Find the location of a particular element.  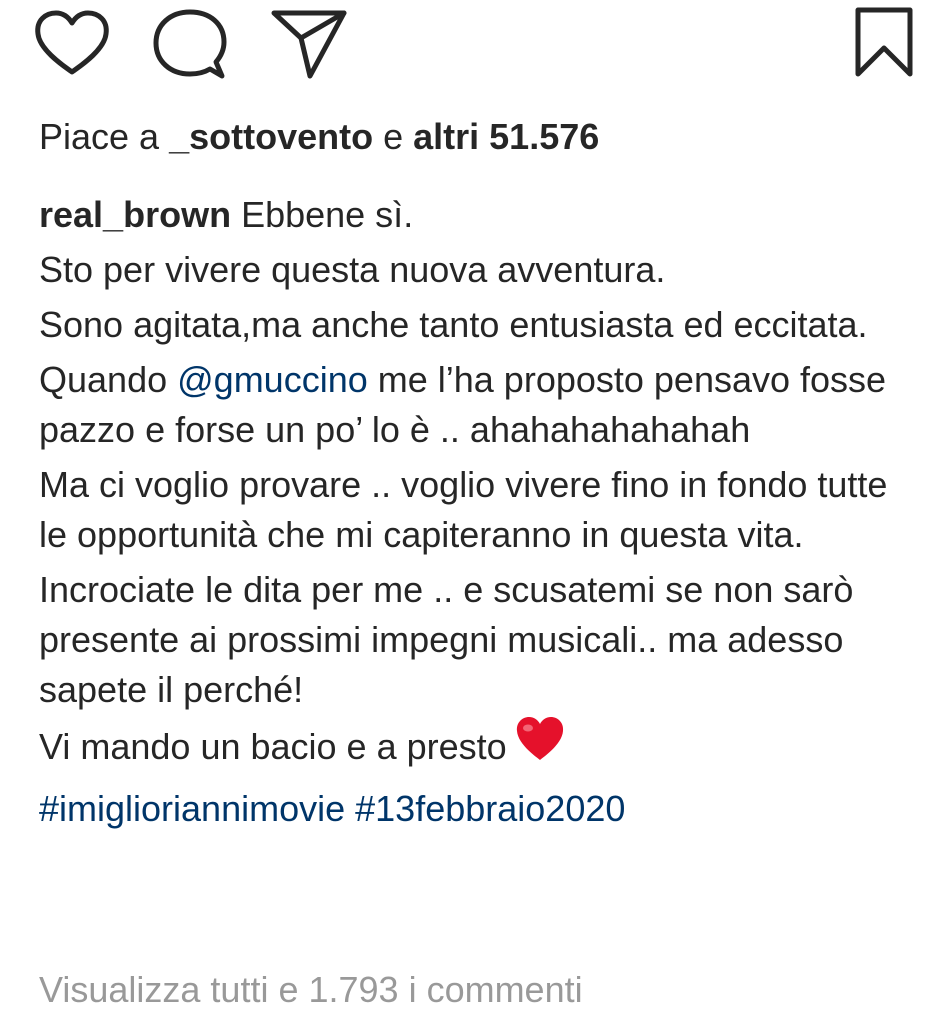

hashtag-link: #13febbraio2020 is located at coordinates (490, 808).